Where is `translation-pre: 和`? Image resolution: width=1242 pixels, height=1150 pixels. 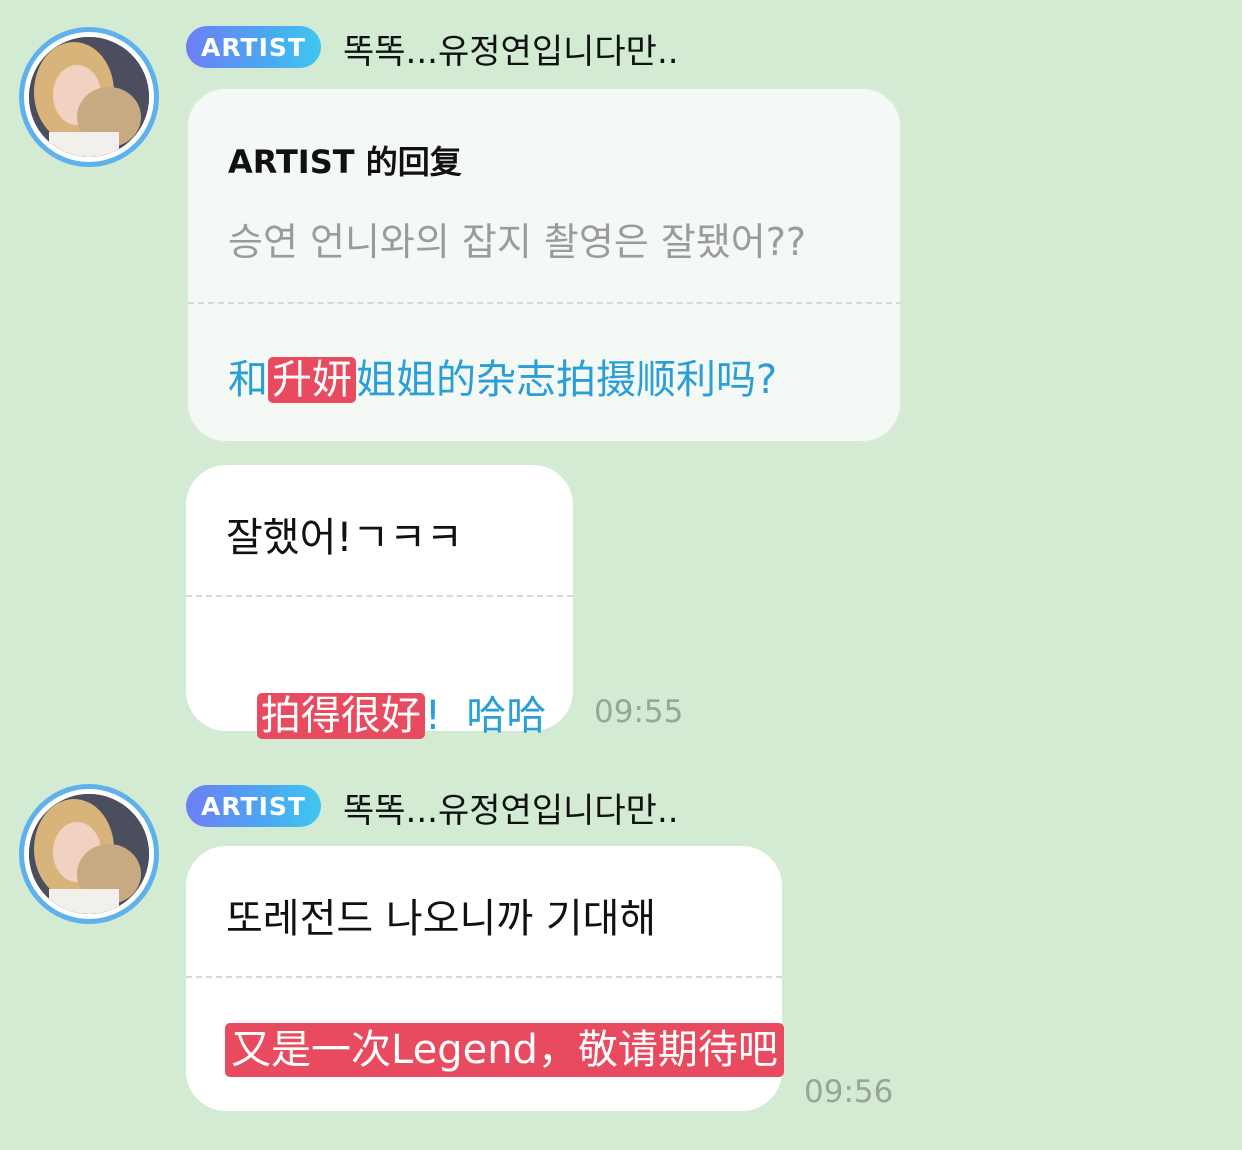
translation-pre: 和 is located at coordinates (248, 380).